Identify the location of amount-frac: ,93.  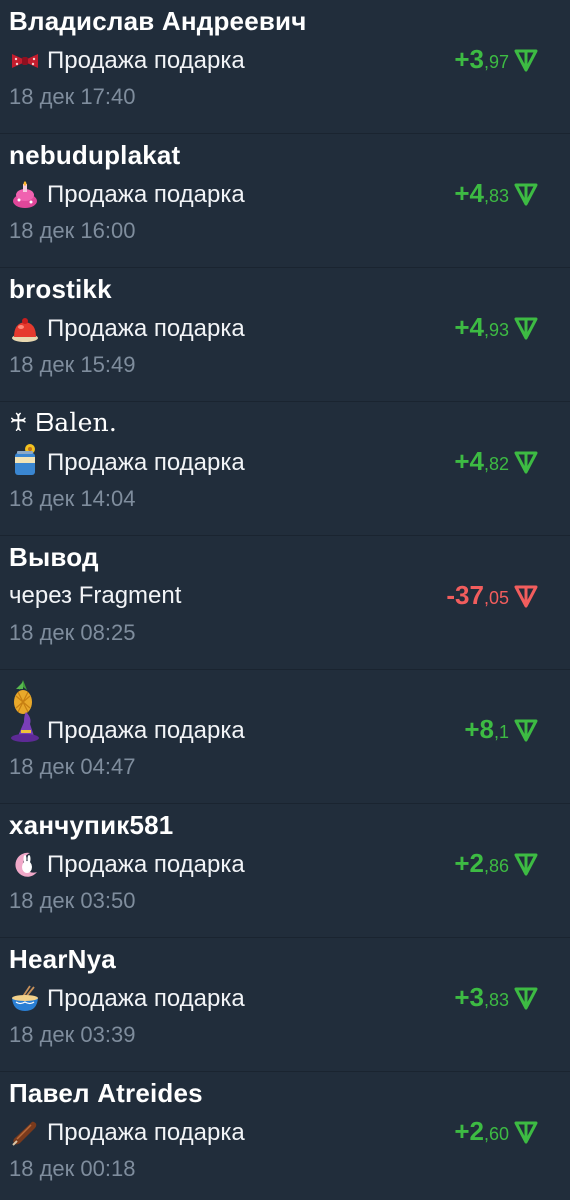
(496, 329).